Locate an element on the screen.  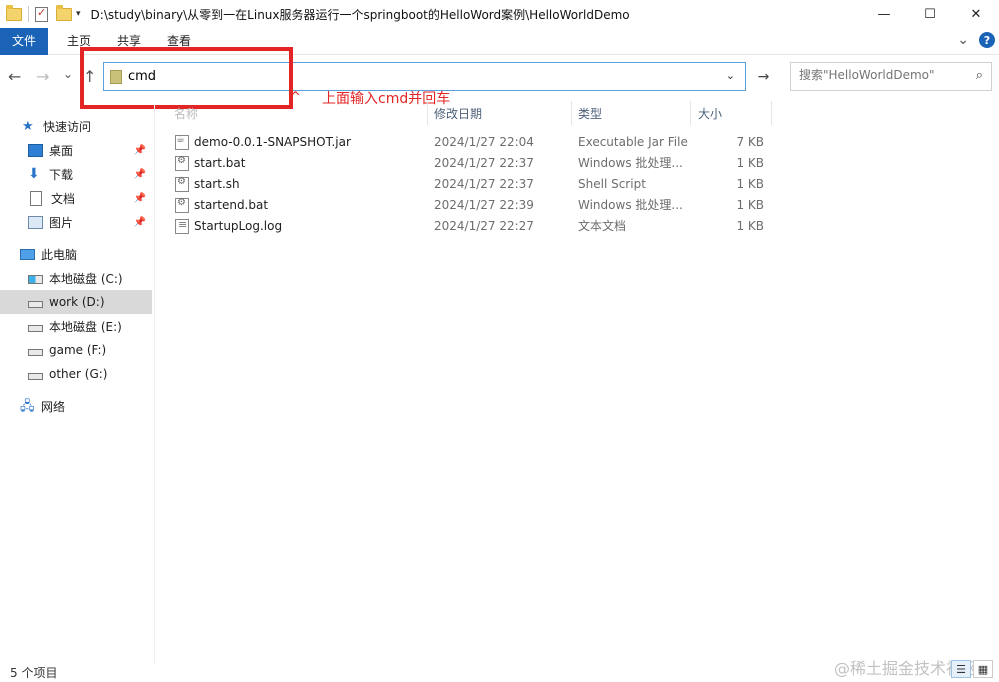
column-header-date: 修改日期 is located at coordinates (458, 113).